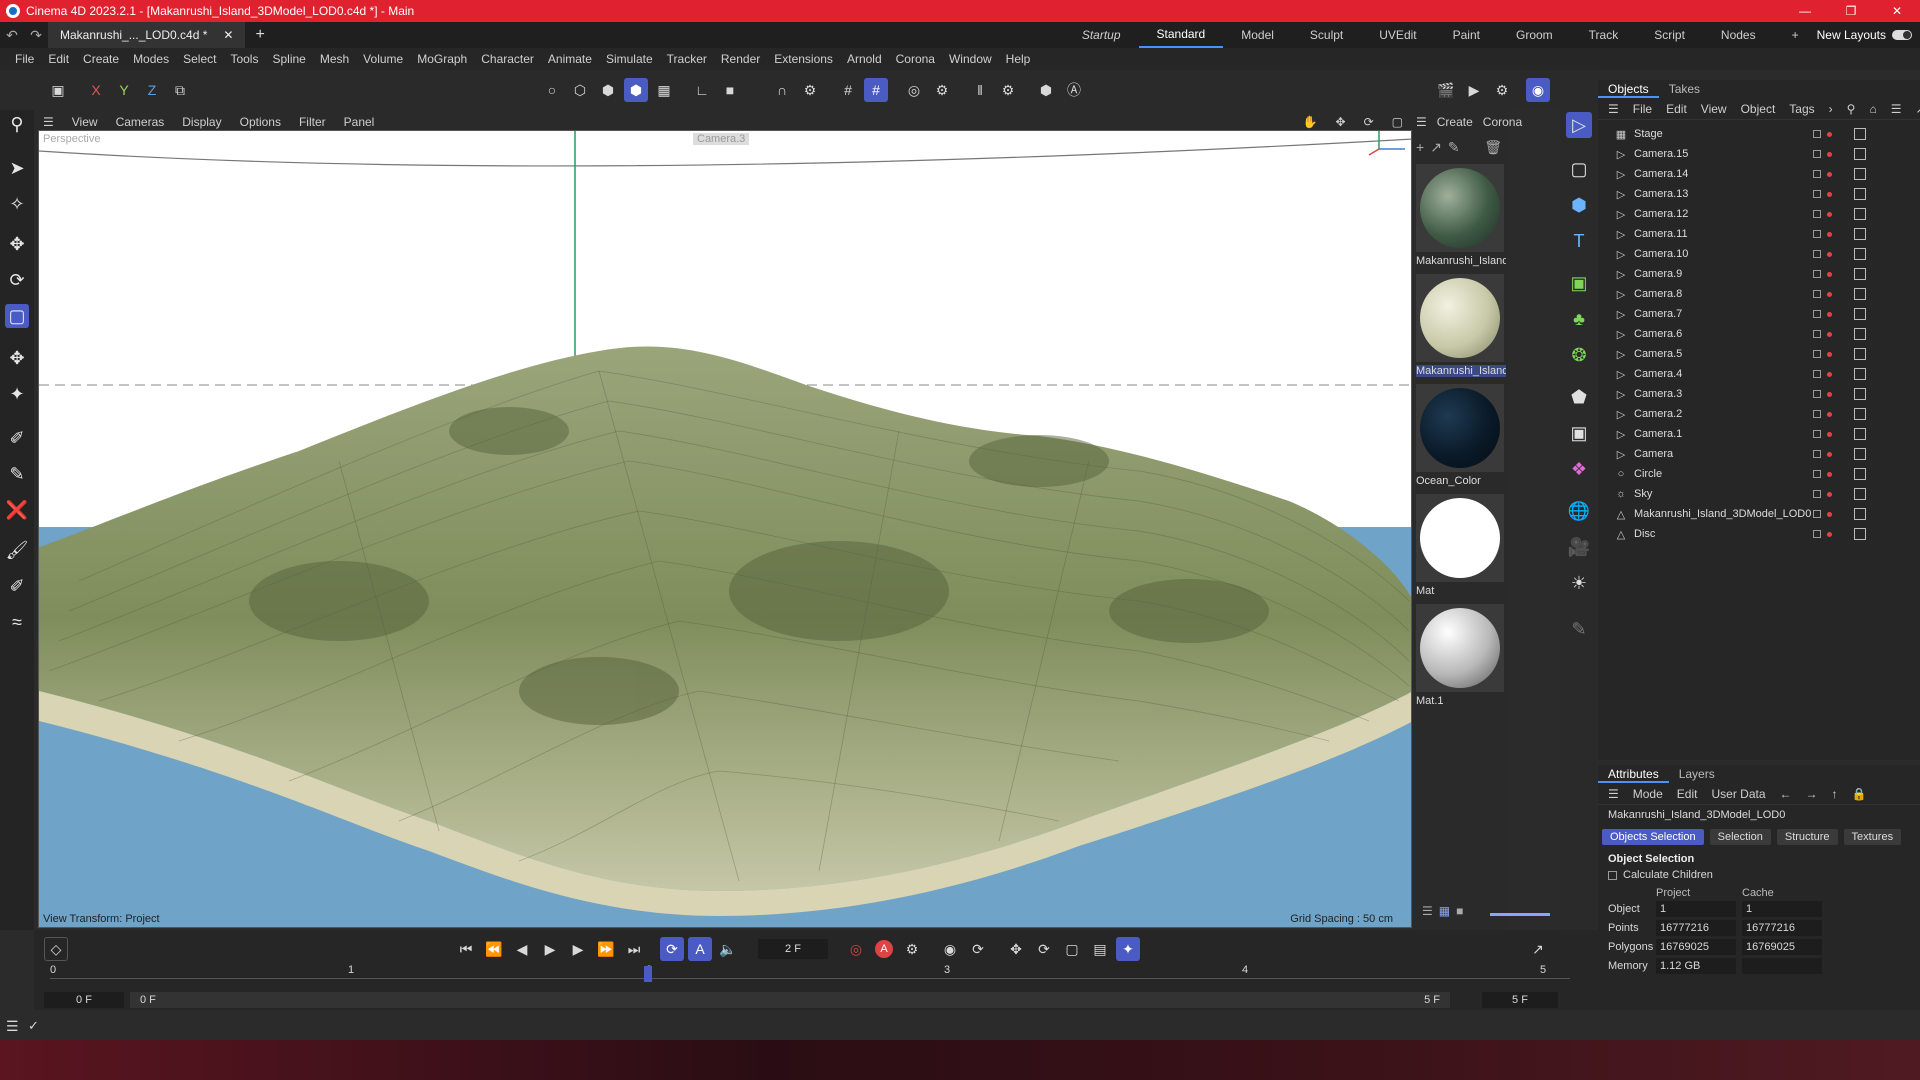 Image resolution: width=1920 pixels, height=1080 pixels. What do you see at coordinates (803, 59) in the screenshot?
I see `menu-extensions: Extensions` at bounding box center [803, 59].